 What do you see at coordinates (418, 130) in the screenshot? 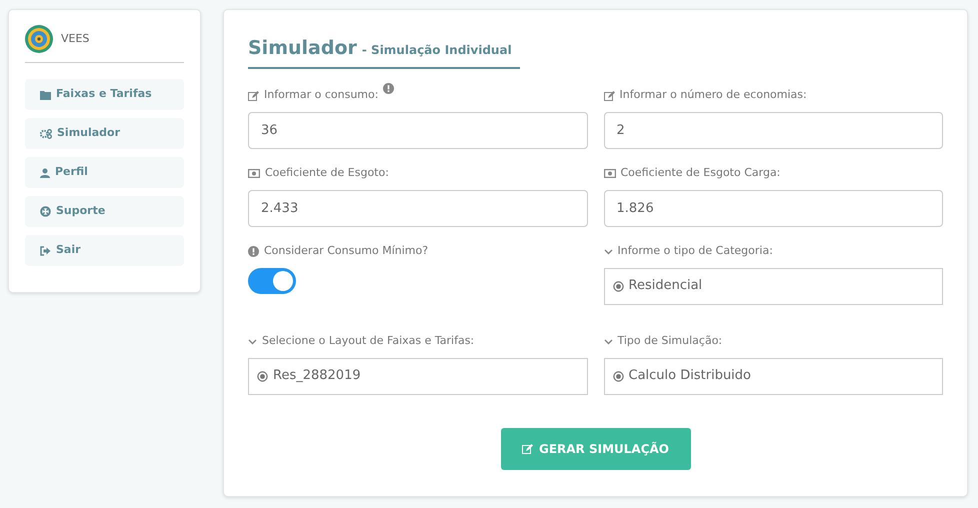
I see `input-field: 36` at bounding box center [418, 130].